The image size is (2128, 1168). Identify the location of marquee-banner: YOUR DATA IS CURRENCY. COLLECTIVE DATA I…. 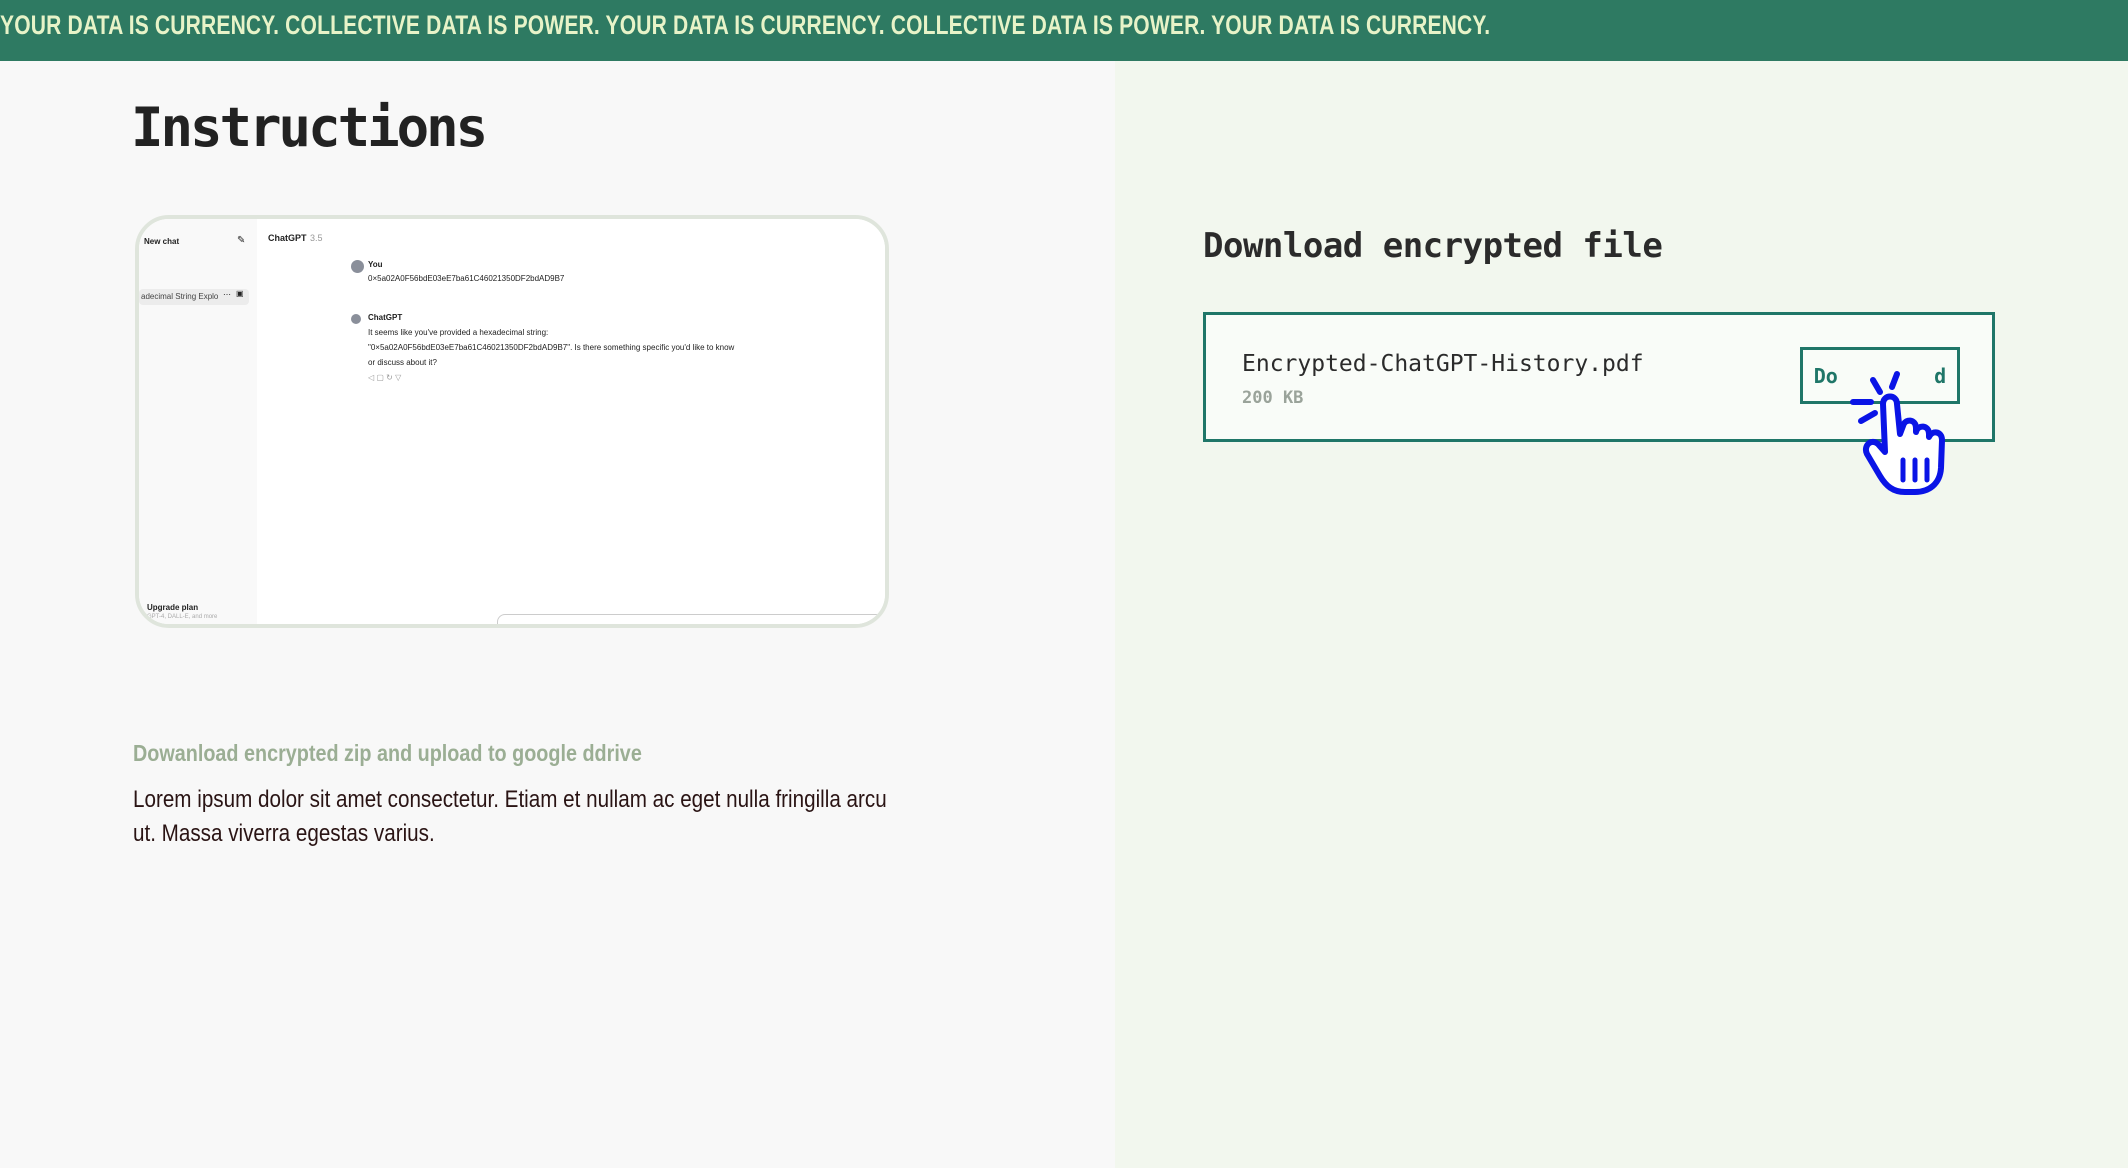
(1064, 30).